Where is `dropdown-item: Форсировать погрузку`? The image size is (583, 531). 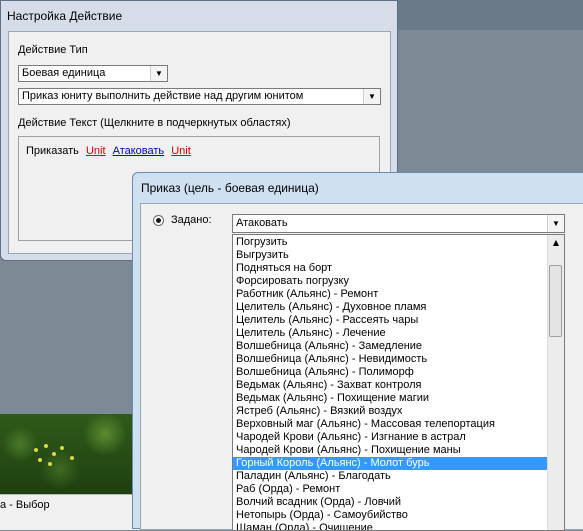
dropdown-item: Форсировать погрузку is located at coordinates (391, 281).